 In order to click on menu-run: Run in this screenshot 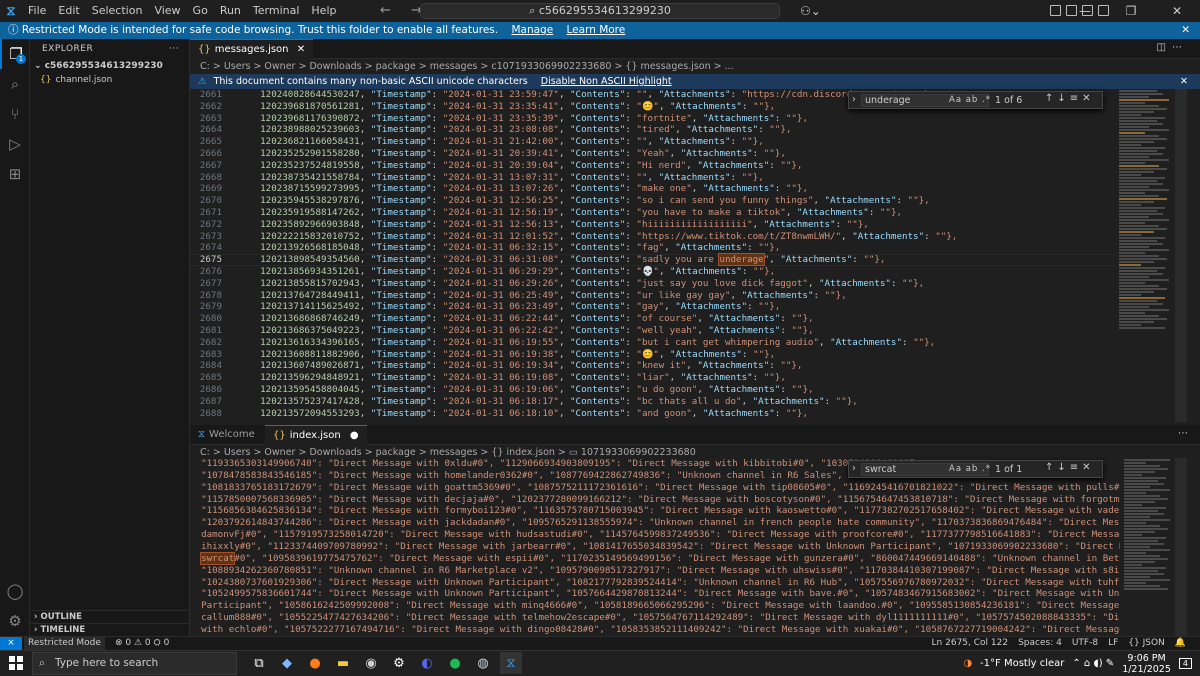, I will do `click(230, 11)`.